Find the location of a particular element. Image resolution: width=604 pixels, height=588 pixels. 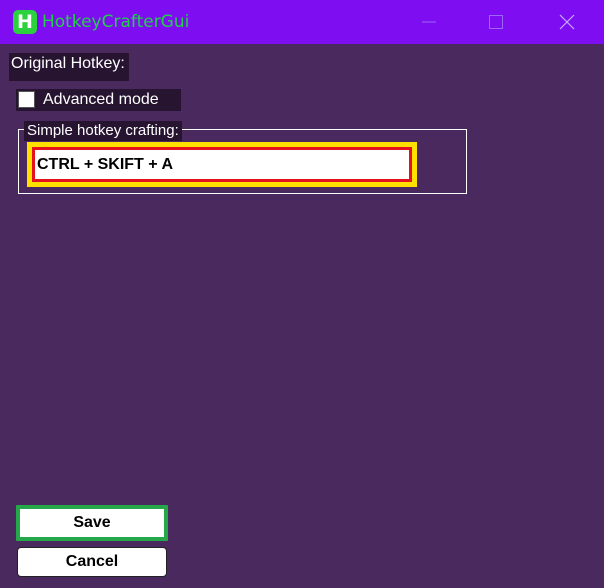

save-button: Save is located at coordinates (92, 523).